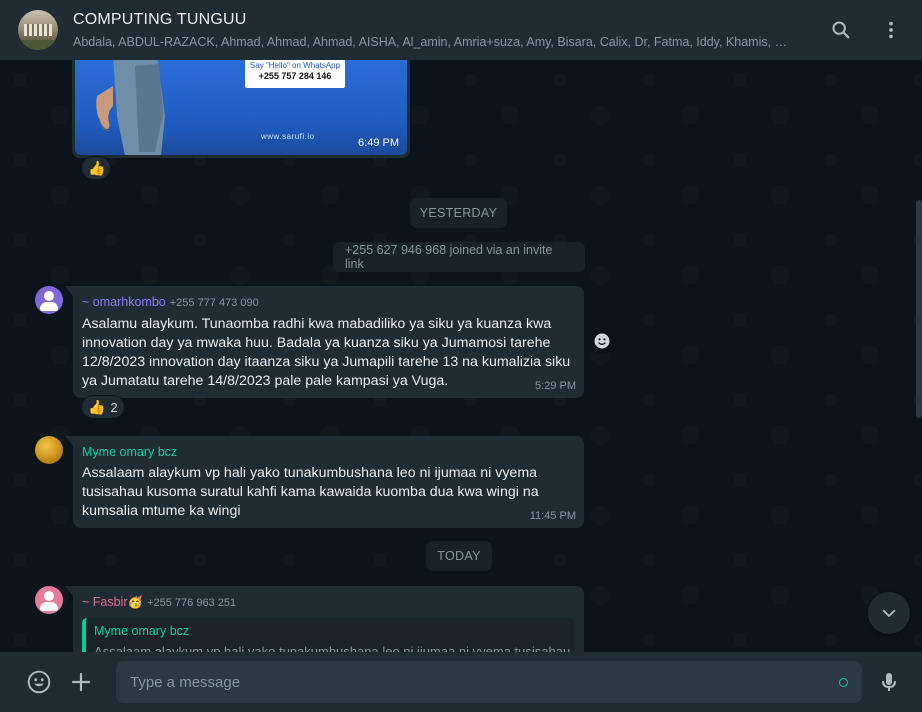  Describe the element at coordinates (295, 65) in the screenshot. I see `promo-card-line: Say "Hello" on WhatsApp` at that location.